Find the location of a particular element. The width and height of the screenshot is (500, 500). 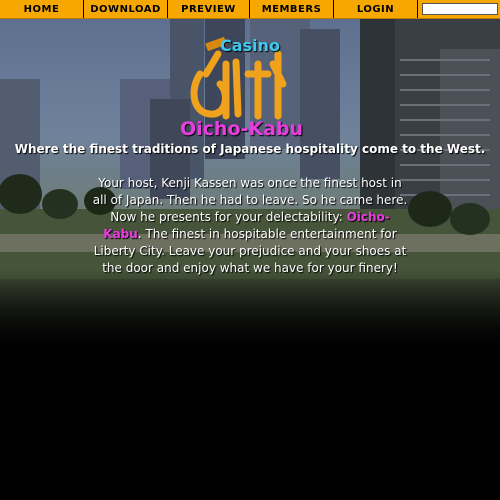

nav-preview: PREVIEW is located at coordinates (209, 9).